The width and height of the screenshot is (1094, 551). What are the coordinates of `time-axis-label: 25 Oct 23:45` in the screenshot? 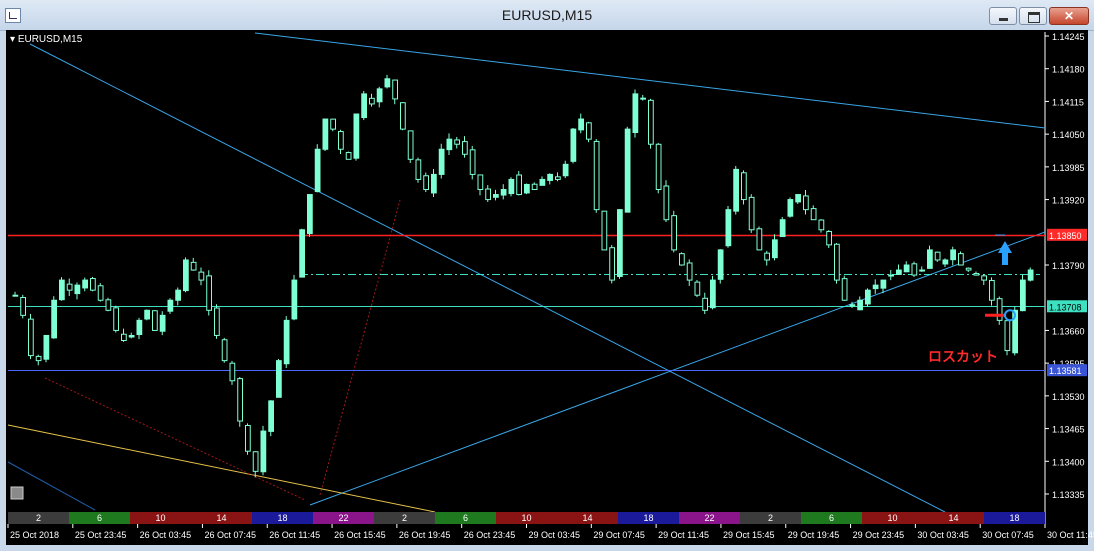 It's located at (101, 535).